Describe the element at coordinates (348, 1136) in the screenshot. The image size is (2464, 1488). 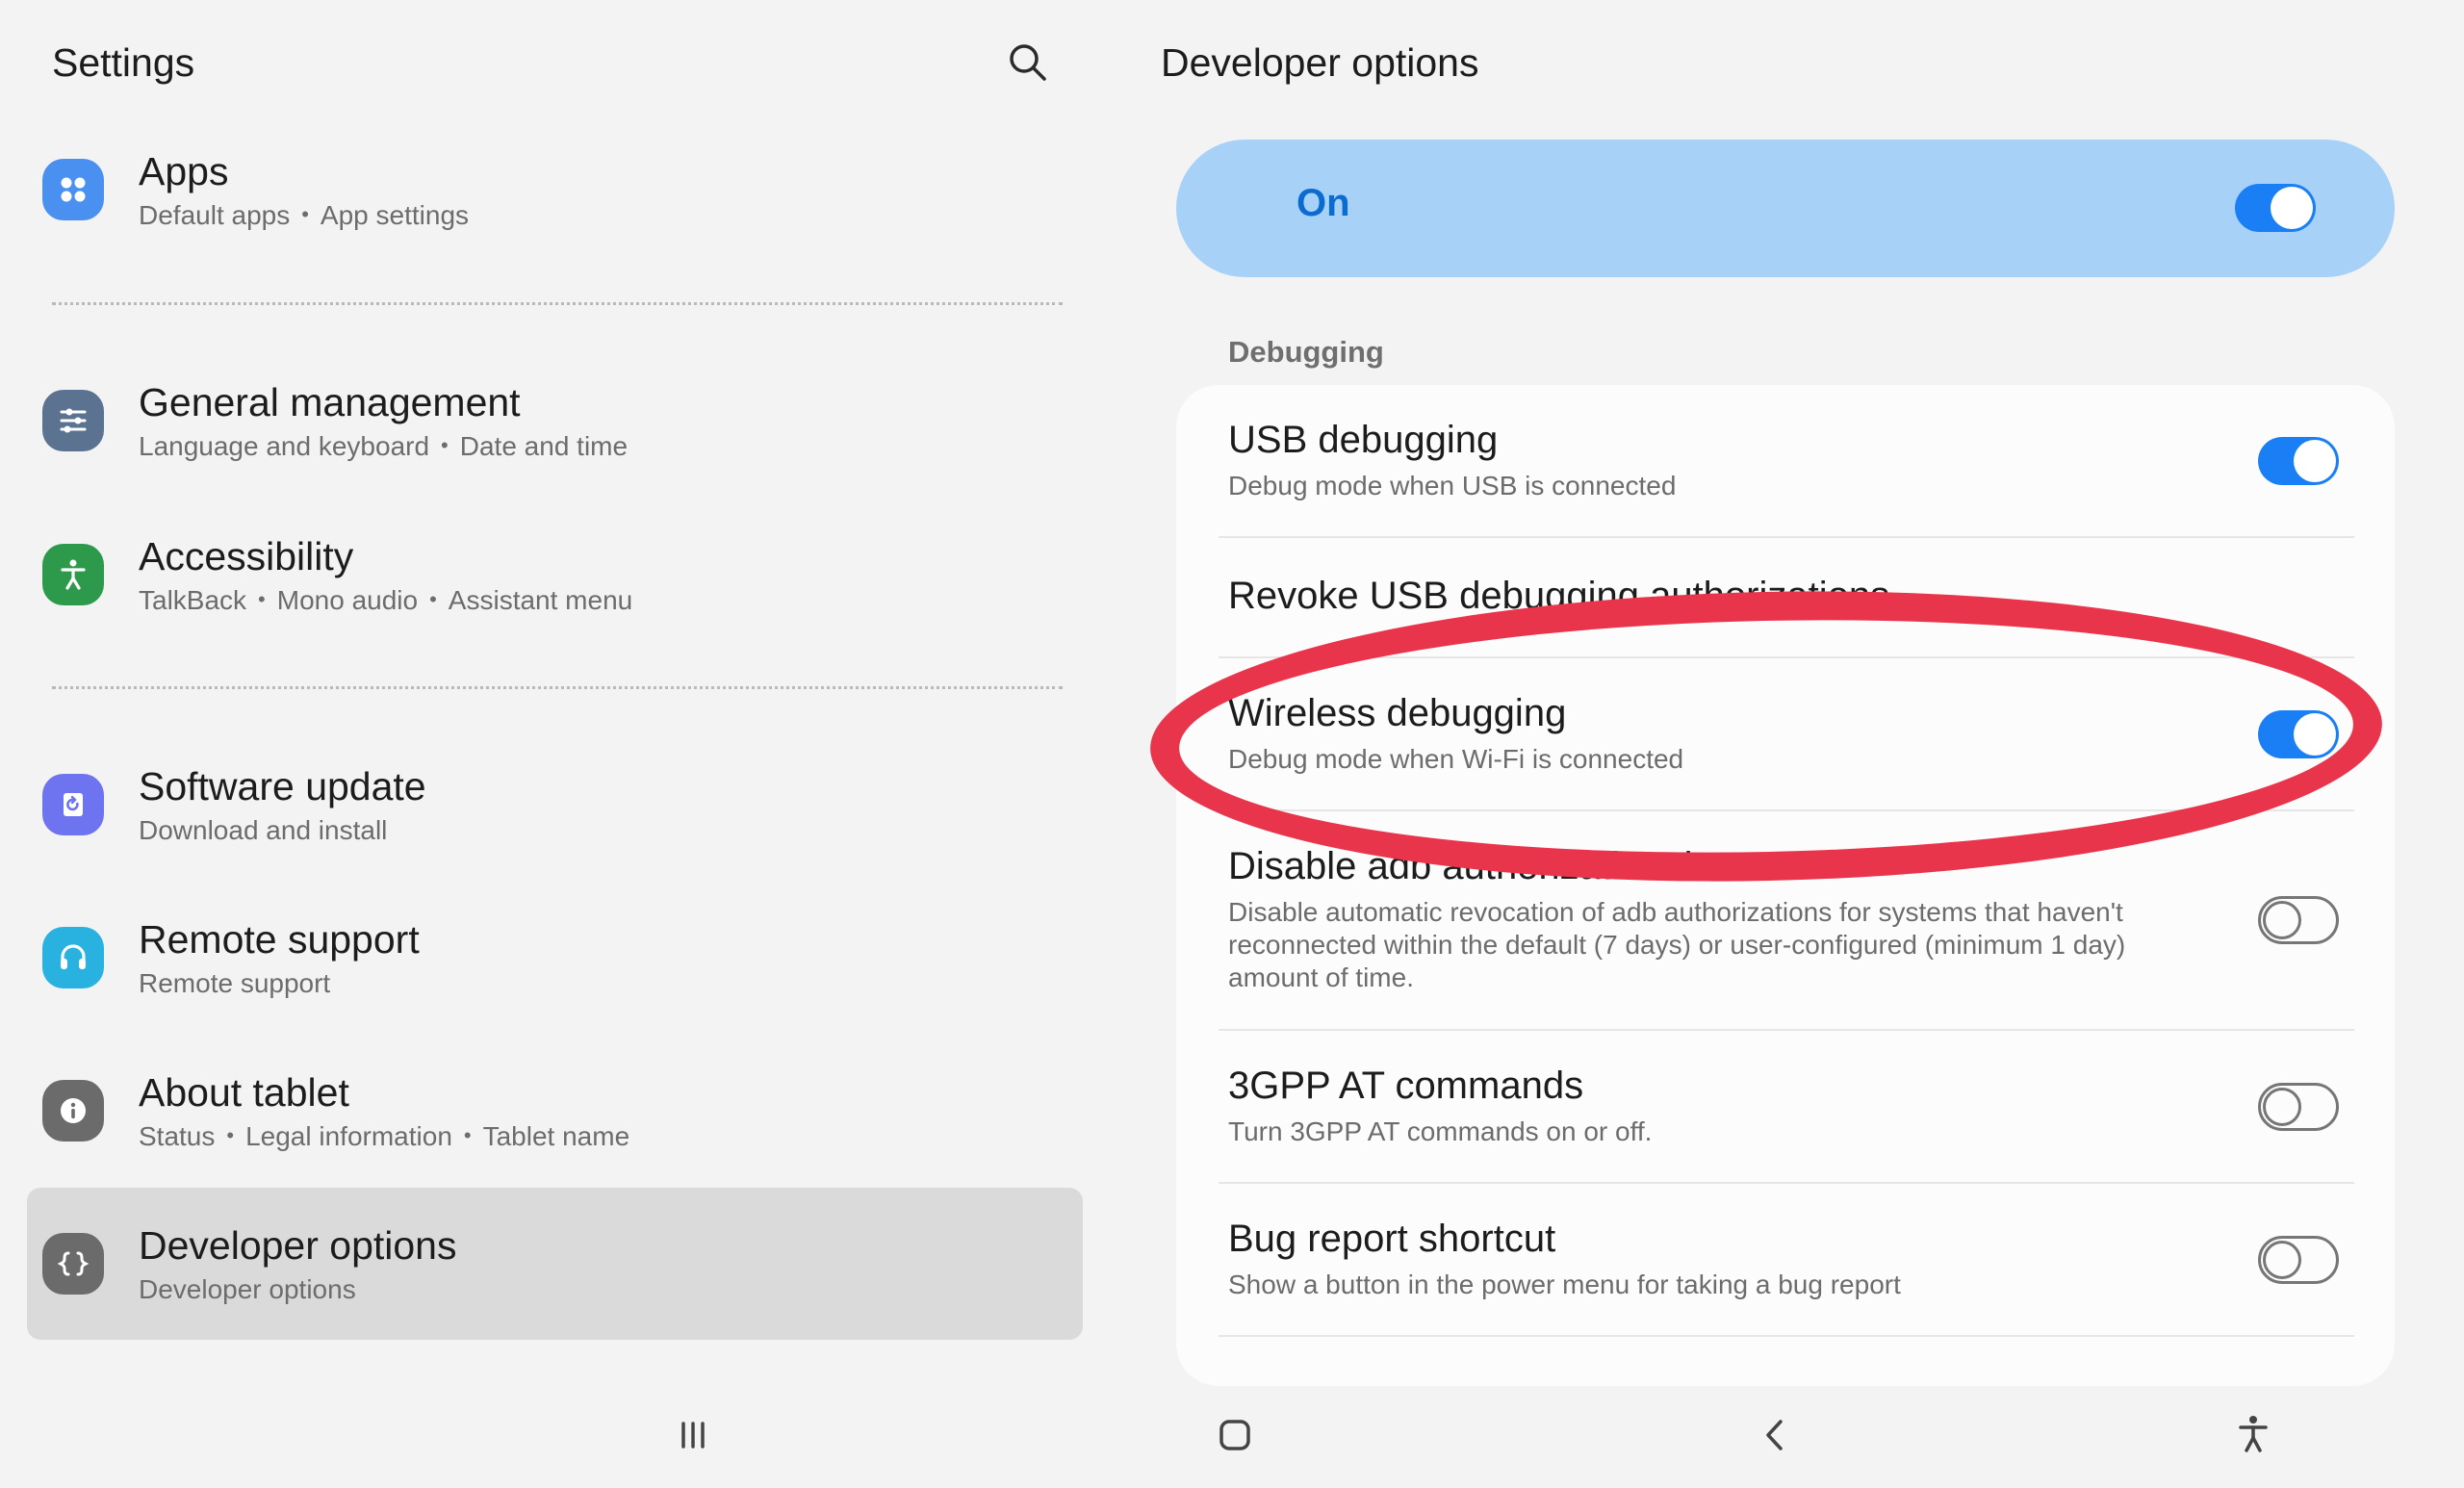
I see `subtitle-part: Legal information` at that location.